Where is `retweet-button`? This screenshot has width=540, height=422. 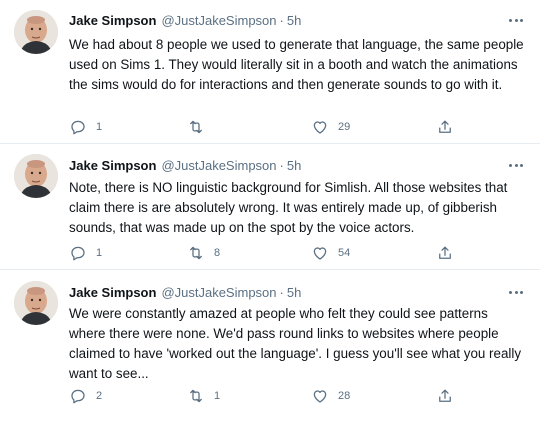
retweet-button is located at coordinates (200, 127).